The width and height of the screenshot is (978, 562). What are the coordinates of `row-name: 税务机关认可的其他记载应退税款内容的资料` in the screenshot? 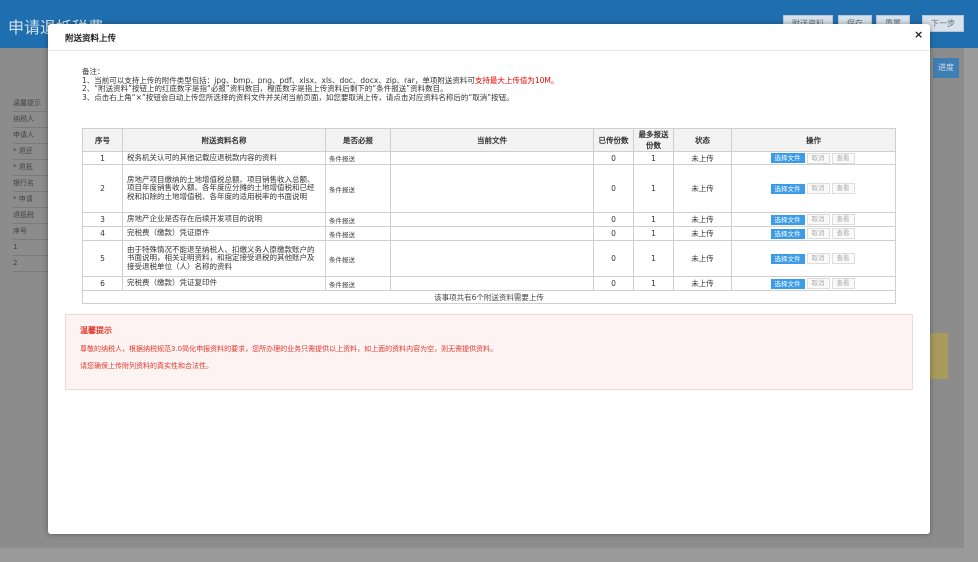 It's located at (224, 158).